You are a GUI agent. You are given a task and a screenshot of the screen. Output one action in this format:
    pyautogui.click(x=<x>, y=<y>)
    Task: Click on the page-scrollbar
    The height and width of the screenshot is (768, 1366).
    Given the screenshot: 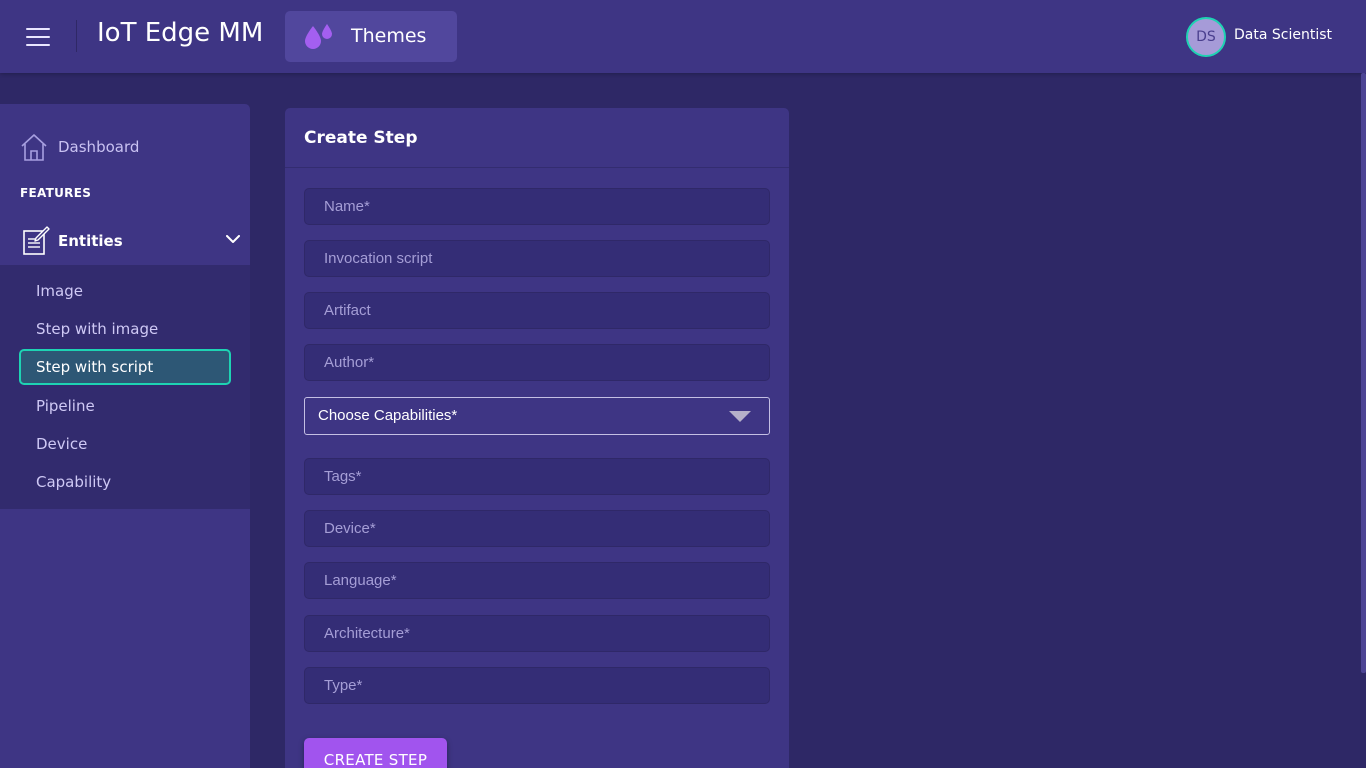 What is the action you would take?
    pyautogui.click(x=1363, y=373)
    